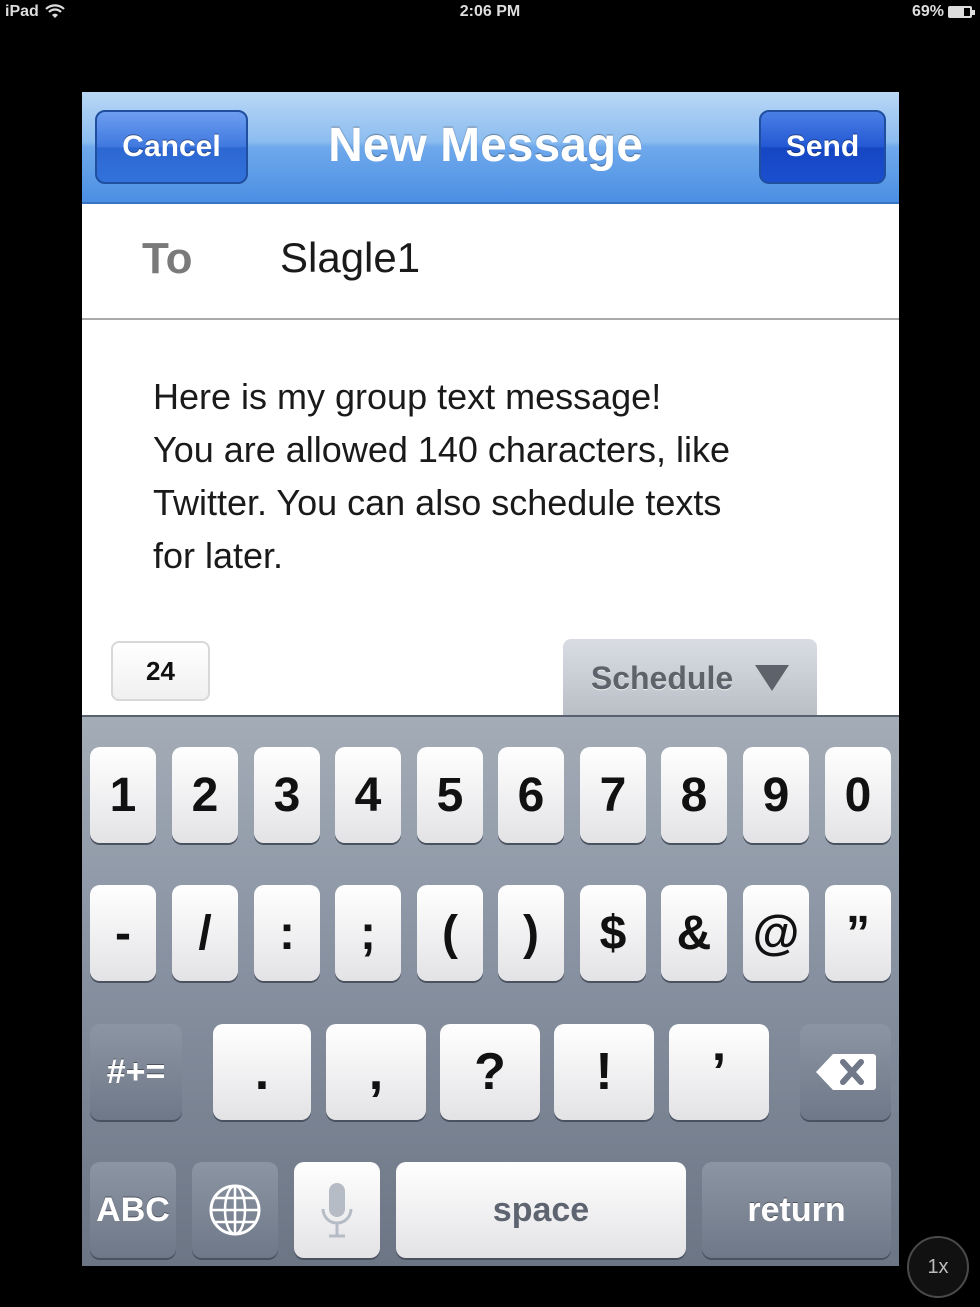 Image resolution: width=980 pixels, height=1307 pixels. I want to click on return-key: return, so click(796, 1210).